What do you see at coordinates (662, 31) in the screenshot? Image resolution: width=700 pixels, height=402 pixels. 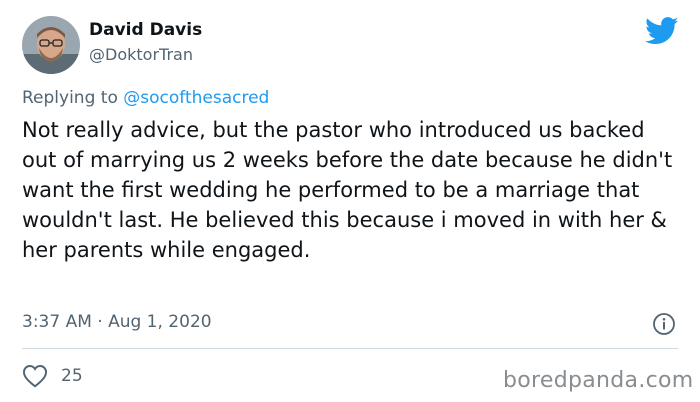 I see `twitter-bird-icon` at bounding box center [662, 31].